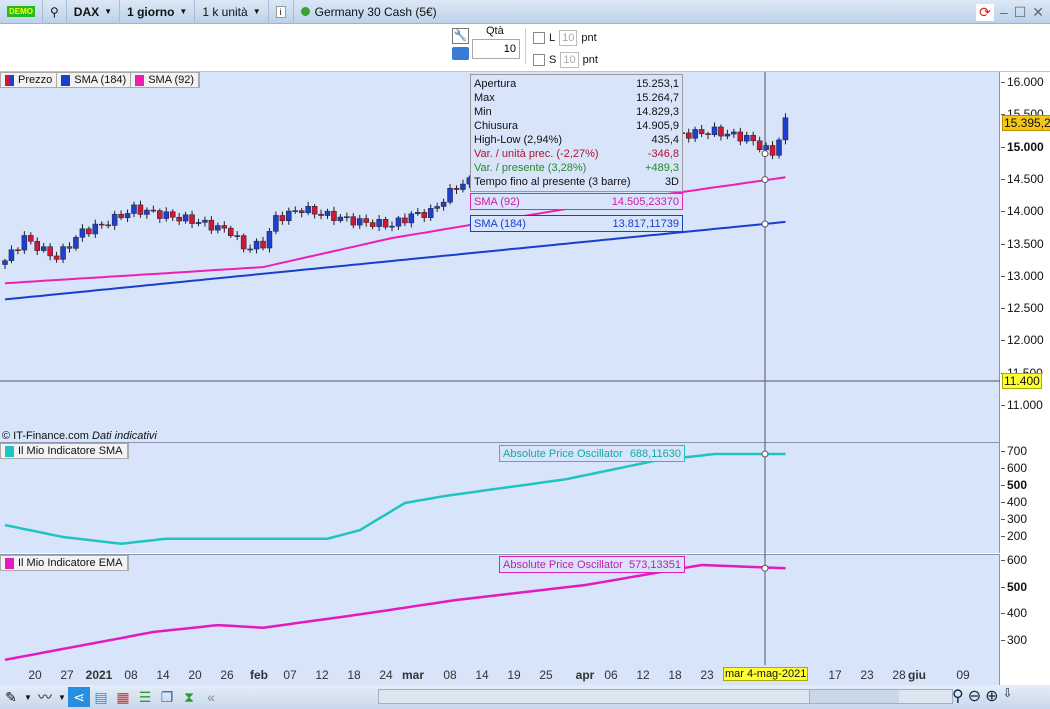 Image resolution: width=1050 pixels, height=709 pixels. I want to click on time-label: 2021, so click(99, 675).